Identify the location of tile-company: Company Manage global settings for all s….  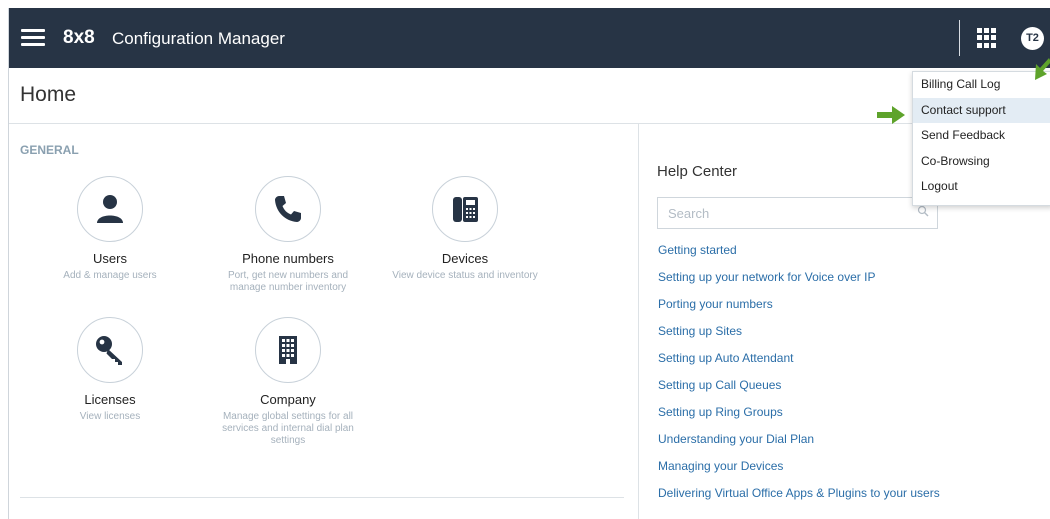
(288, 382).